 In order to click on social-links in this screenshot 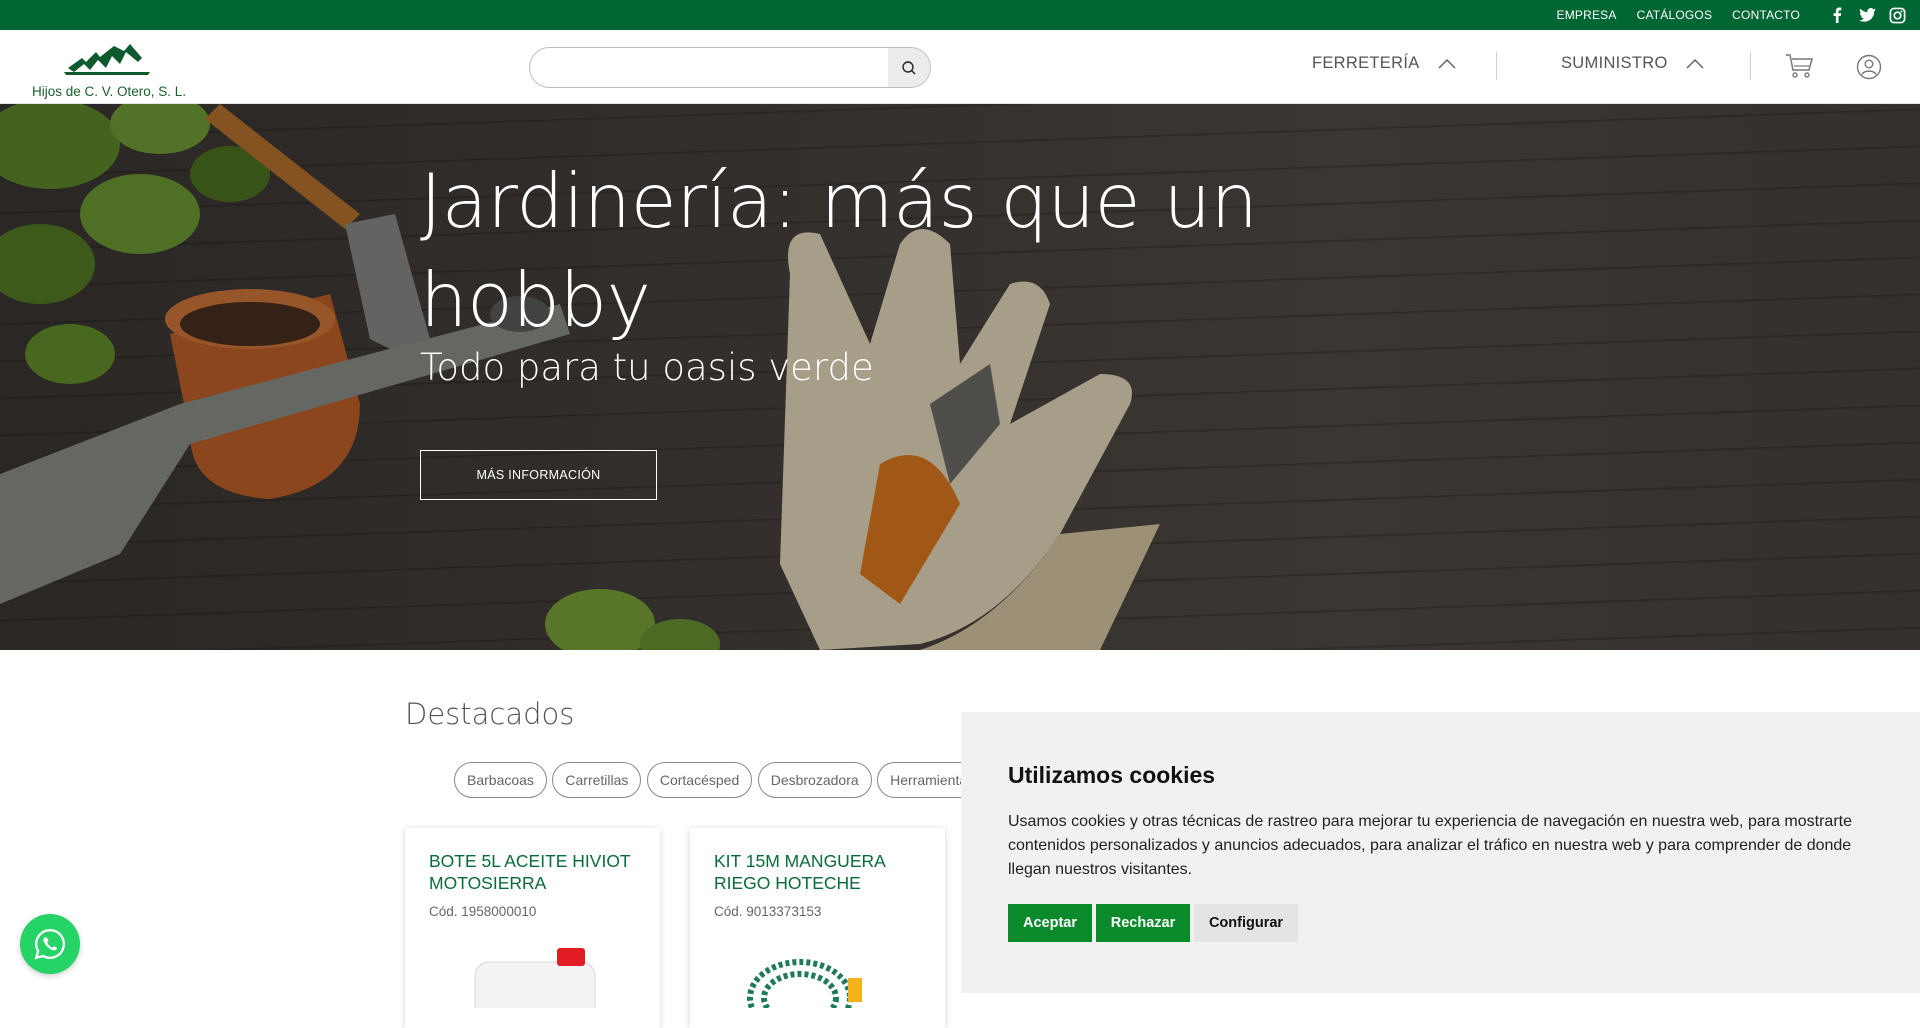, I will do `click(1861, 15)`.